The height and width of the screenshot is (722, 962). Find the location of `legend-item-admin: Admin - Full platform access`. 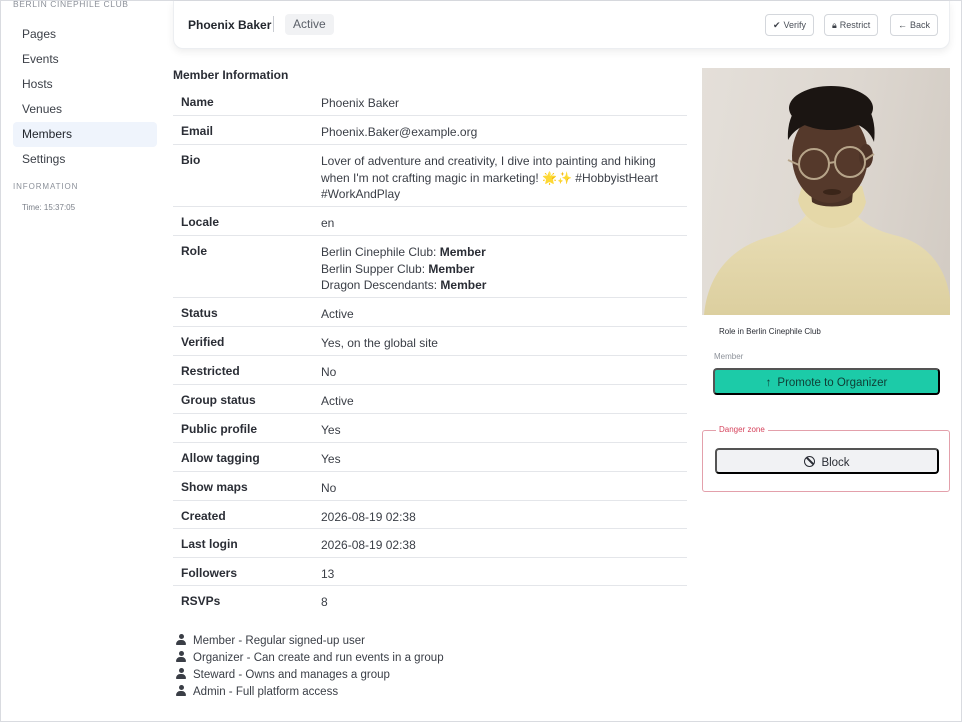

legend-item-admin: Admin - Full platform access is located at coordinates (310, 692).